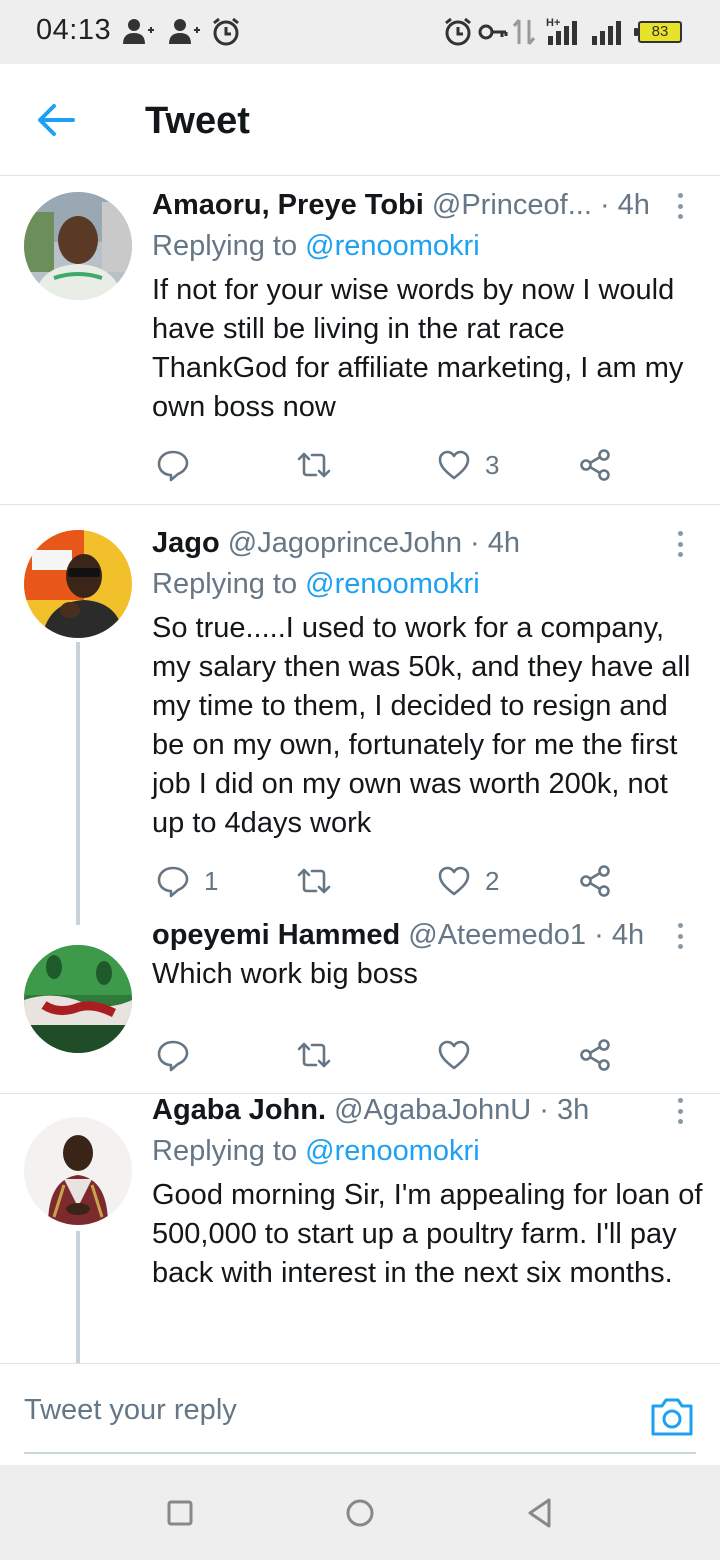 Image resolution: width=720 pixels, height=1560 pixels. I want to click on like-count: 2, so click(492, 880).